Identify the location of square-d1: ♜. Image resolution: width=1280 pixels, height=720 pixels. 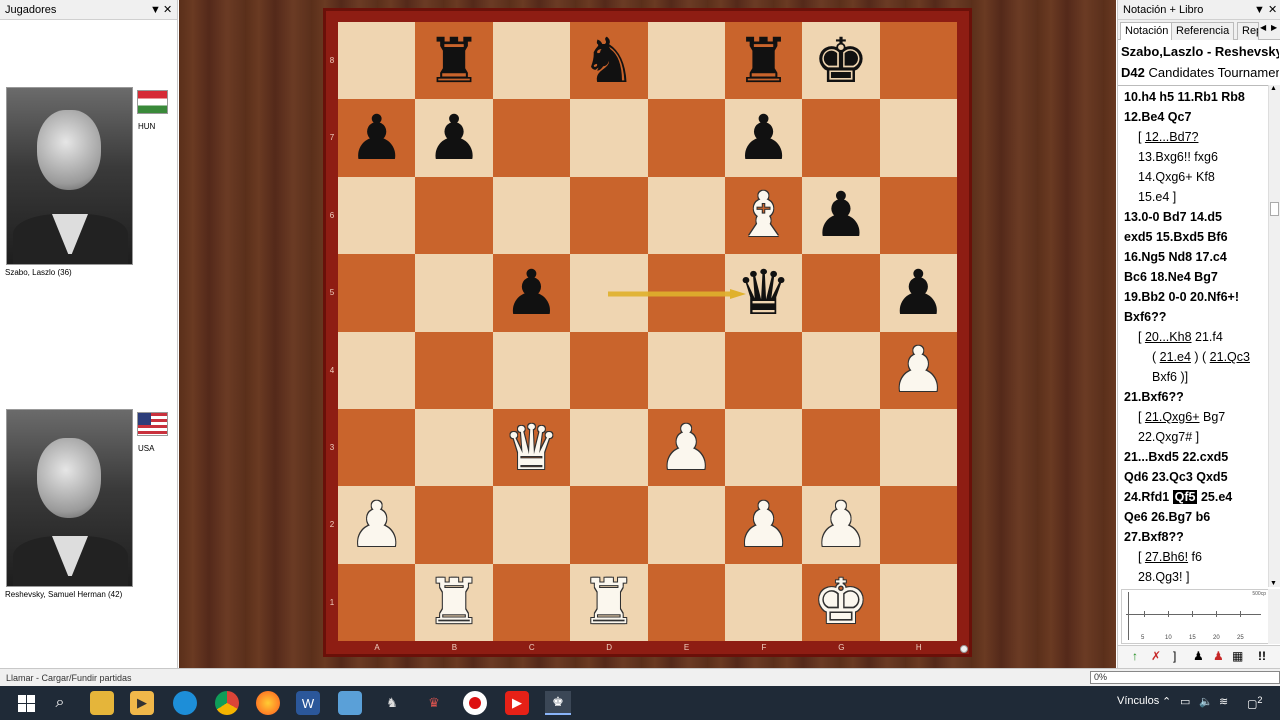
(609, 602).